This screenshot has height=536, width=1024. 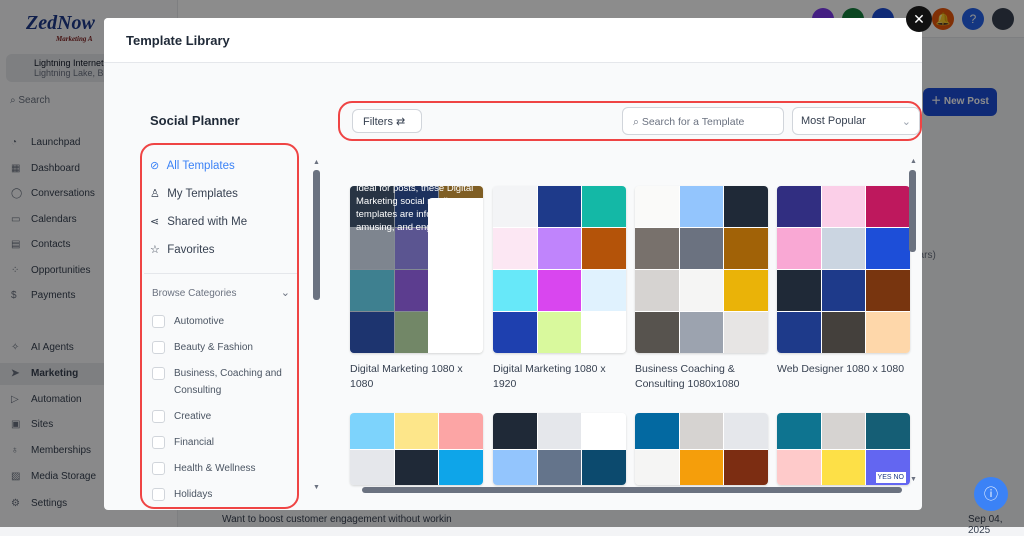 I want to click on grid-scrollbar, so click(x=912, y=211).